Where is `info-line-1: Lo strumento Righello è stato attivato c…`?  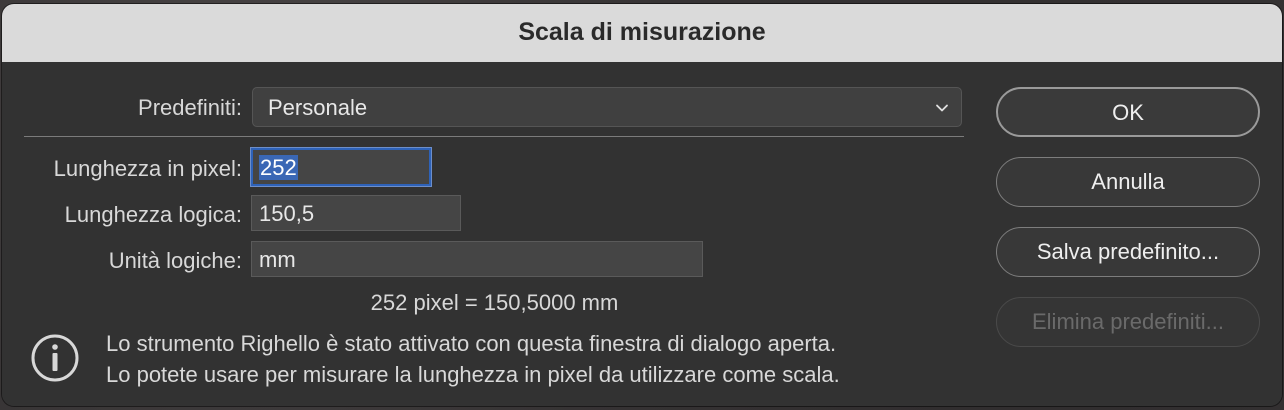 info-line-1: Lo strumento Righello è stato attivato c… is located at coordinates (471, 343).